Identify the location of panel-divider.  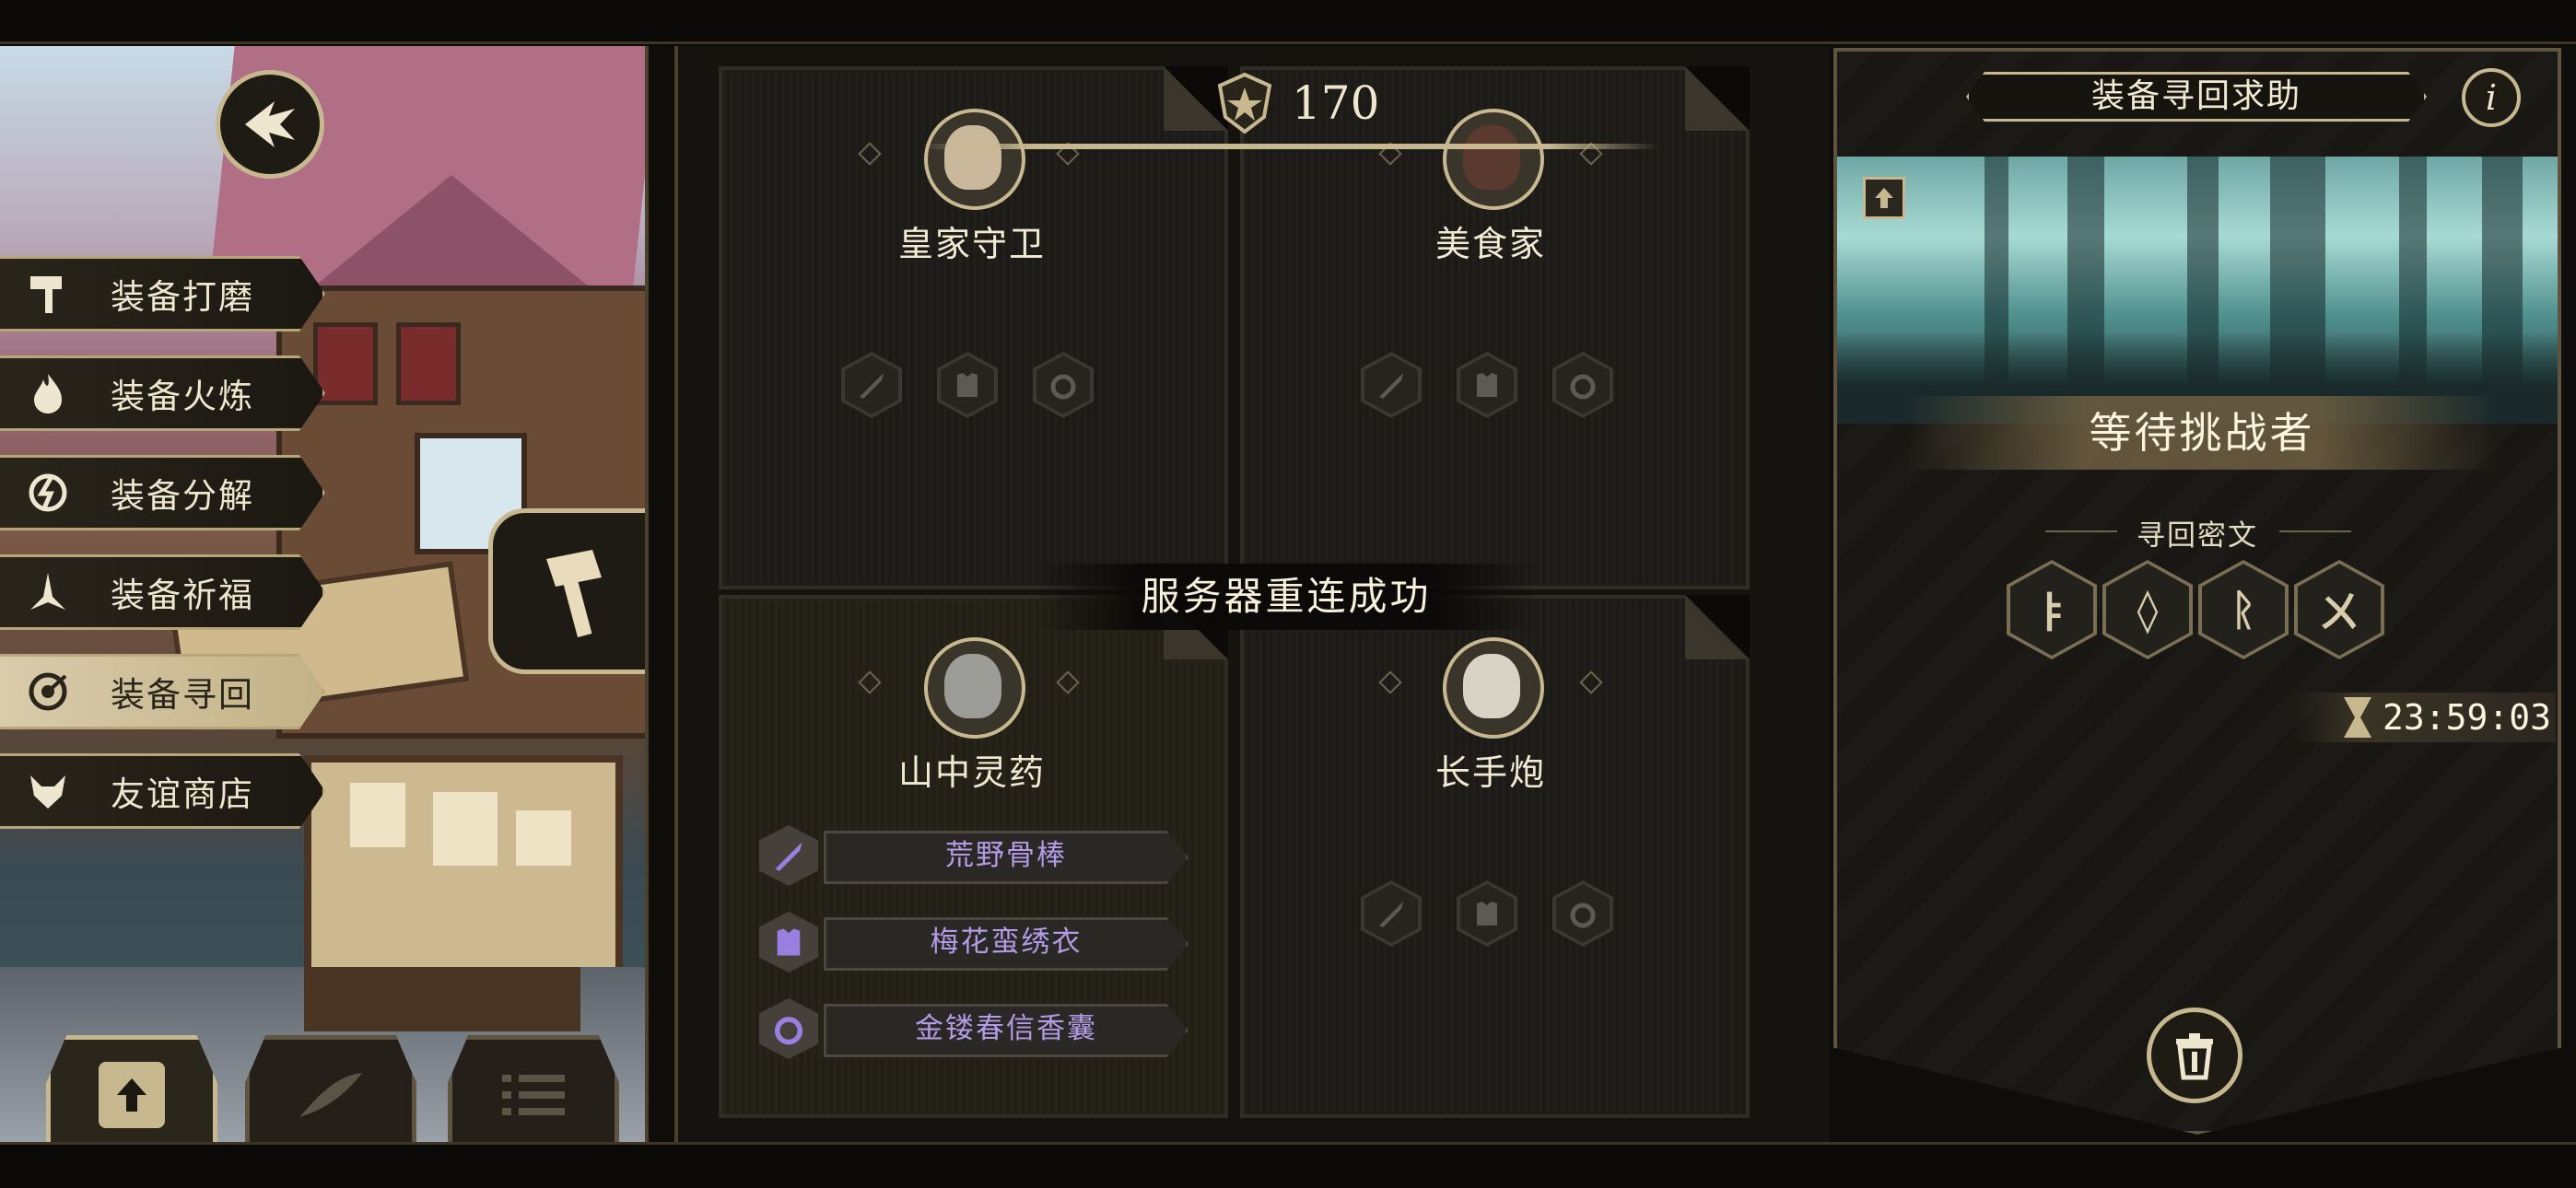
(661, 594).